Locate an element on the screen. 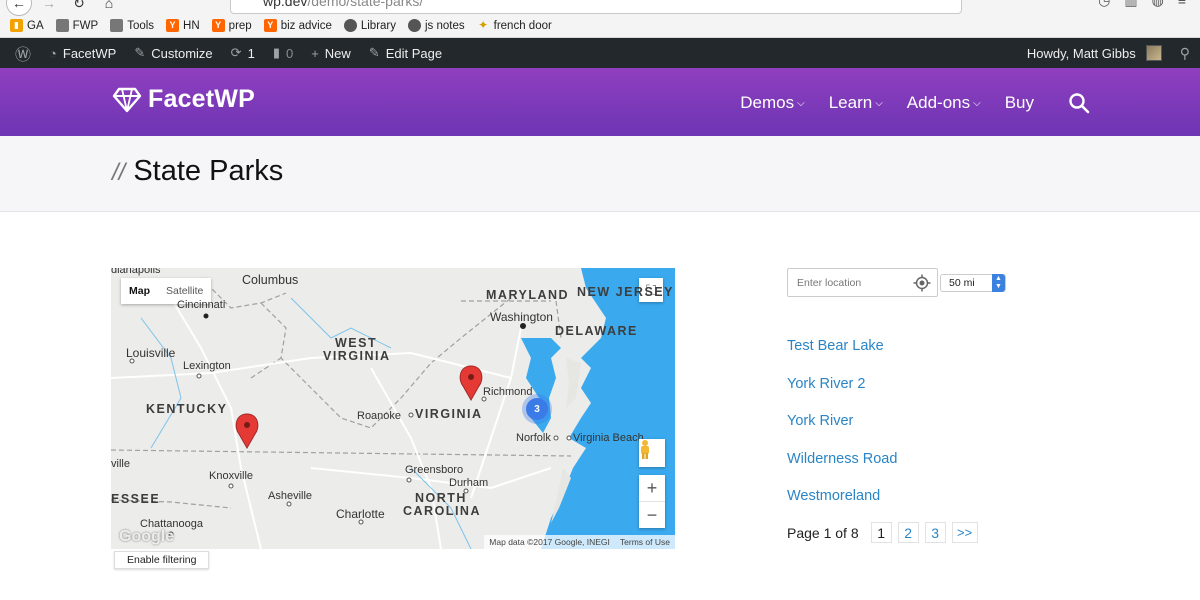  result-link: Westmoreland is located at coordinates (842, 507).